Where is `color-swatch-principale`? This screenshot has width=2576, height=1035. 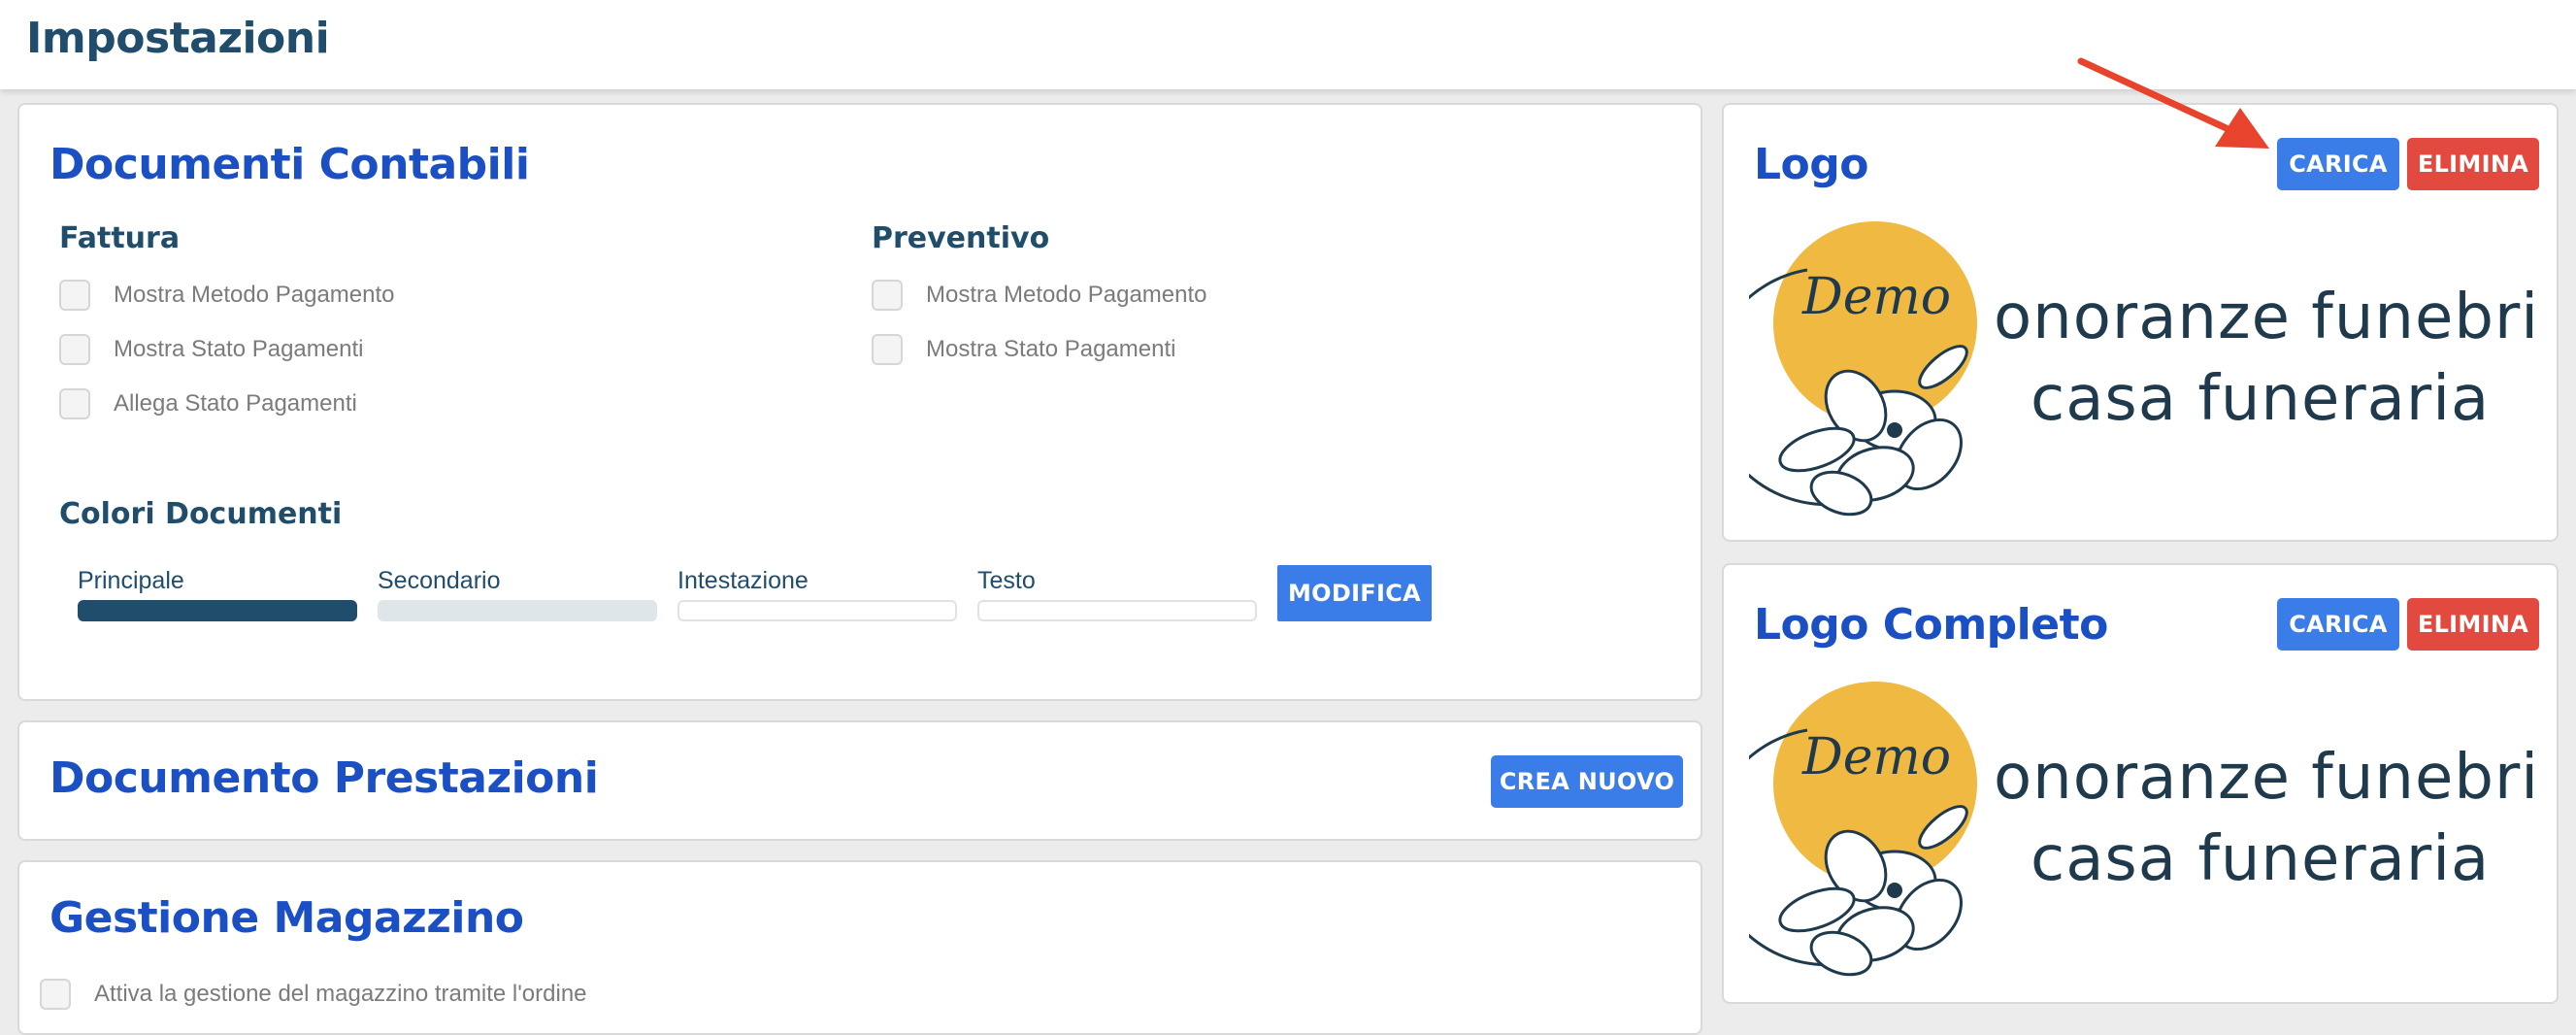 color-swatch-principale is located at coordinates (217, 610).